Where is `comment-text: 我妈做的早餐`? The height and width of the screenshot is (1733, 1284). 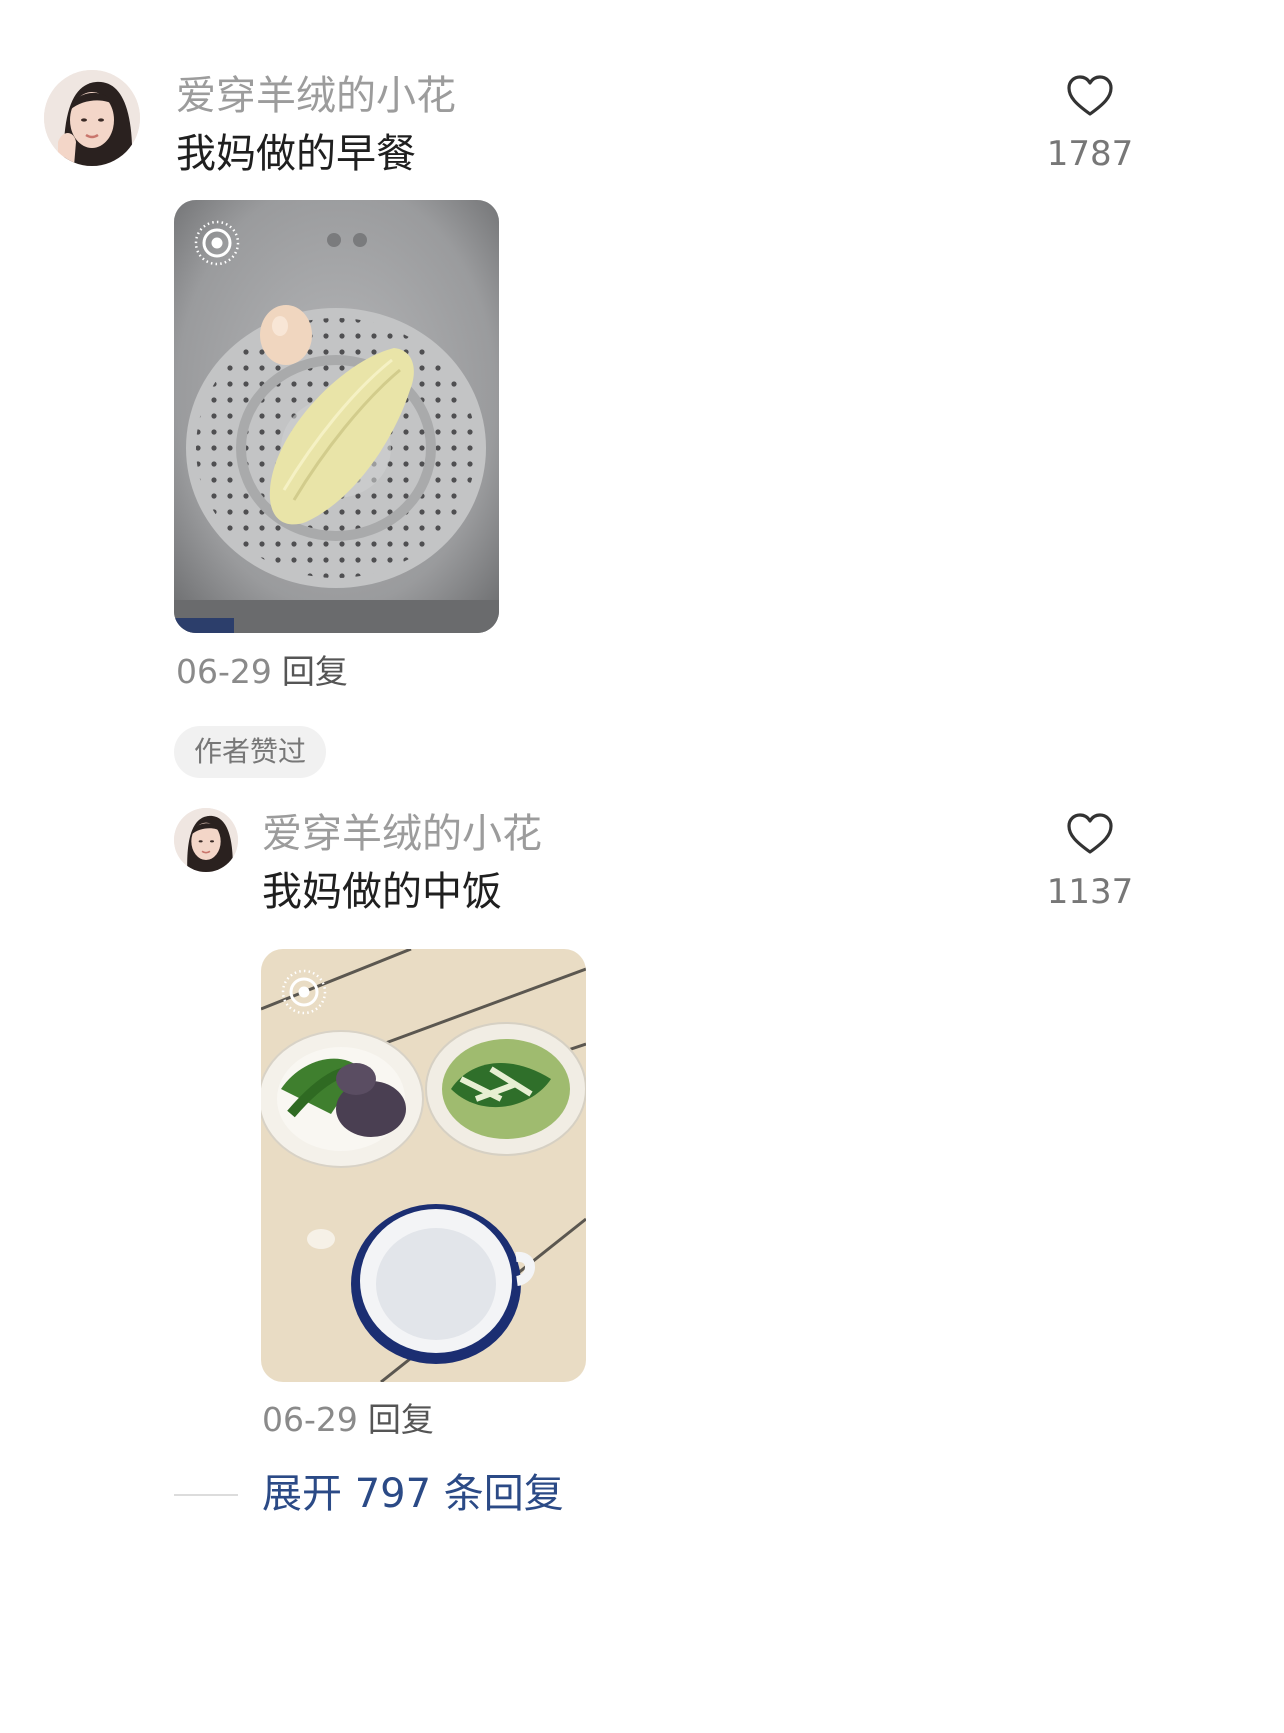 comment-text: 我妈做的早餐 is located at coordinates (296, 154).